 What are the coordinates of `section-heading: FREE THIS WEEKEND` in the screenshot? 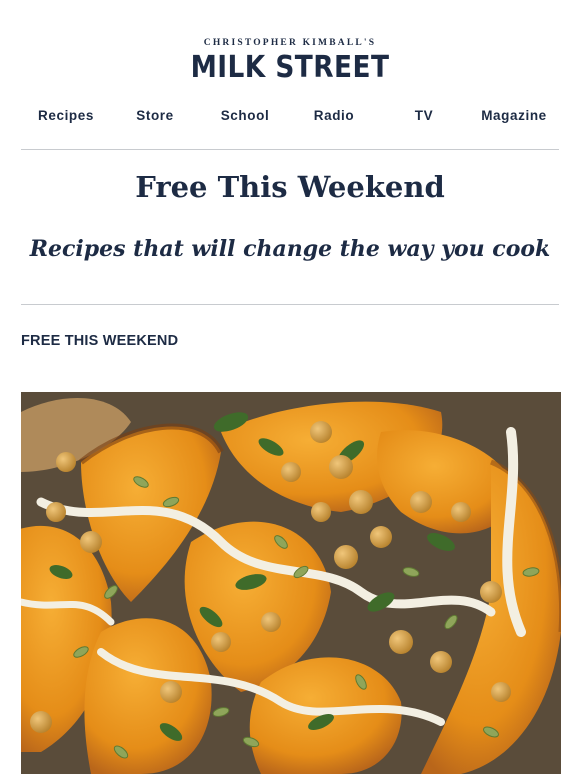 It's located at (100, 341).